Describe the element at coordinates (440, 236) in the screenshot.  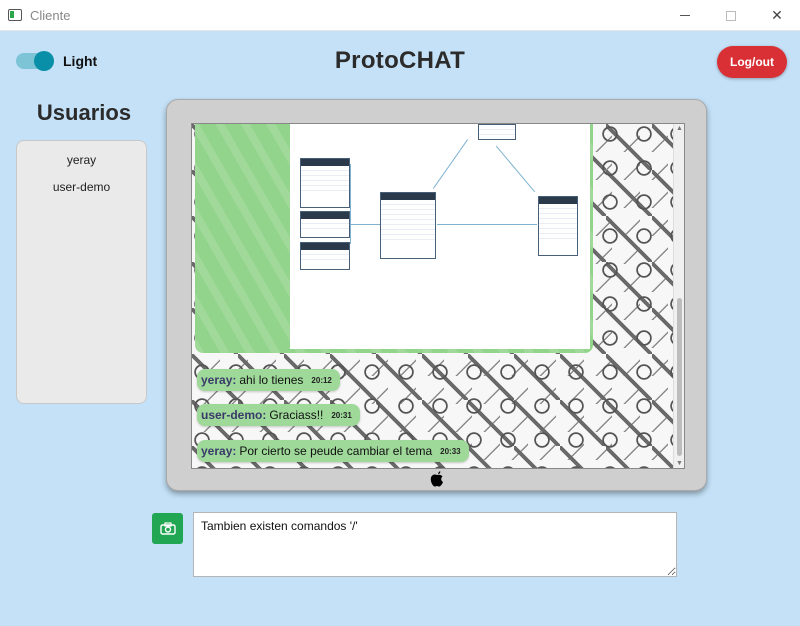
I see `shared-diagram-image` at that location.